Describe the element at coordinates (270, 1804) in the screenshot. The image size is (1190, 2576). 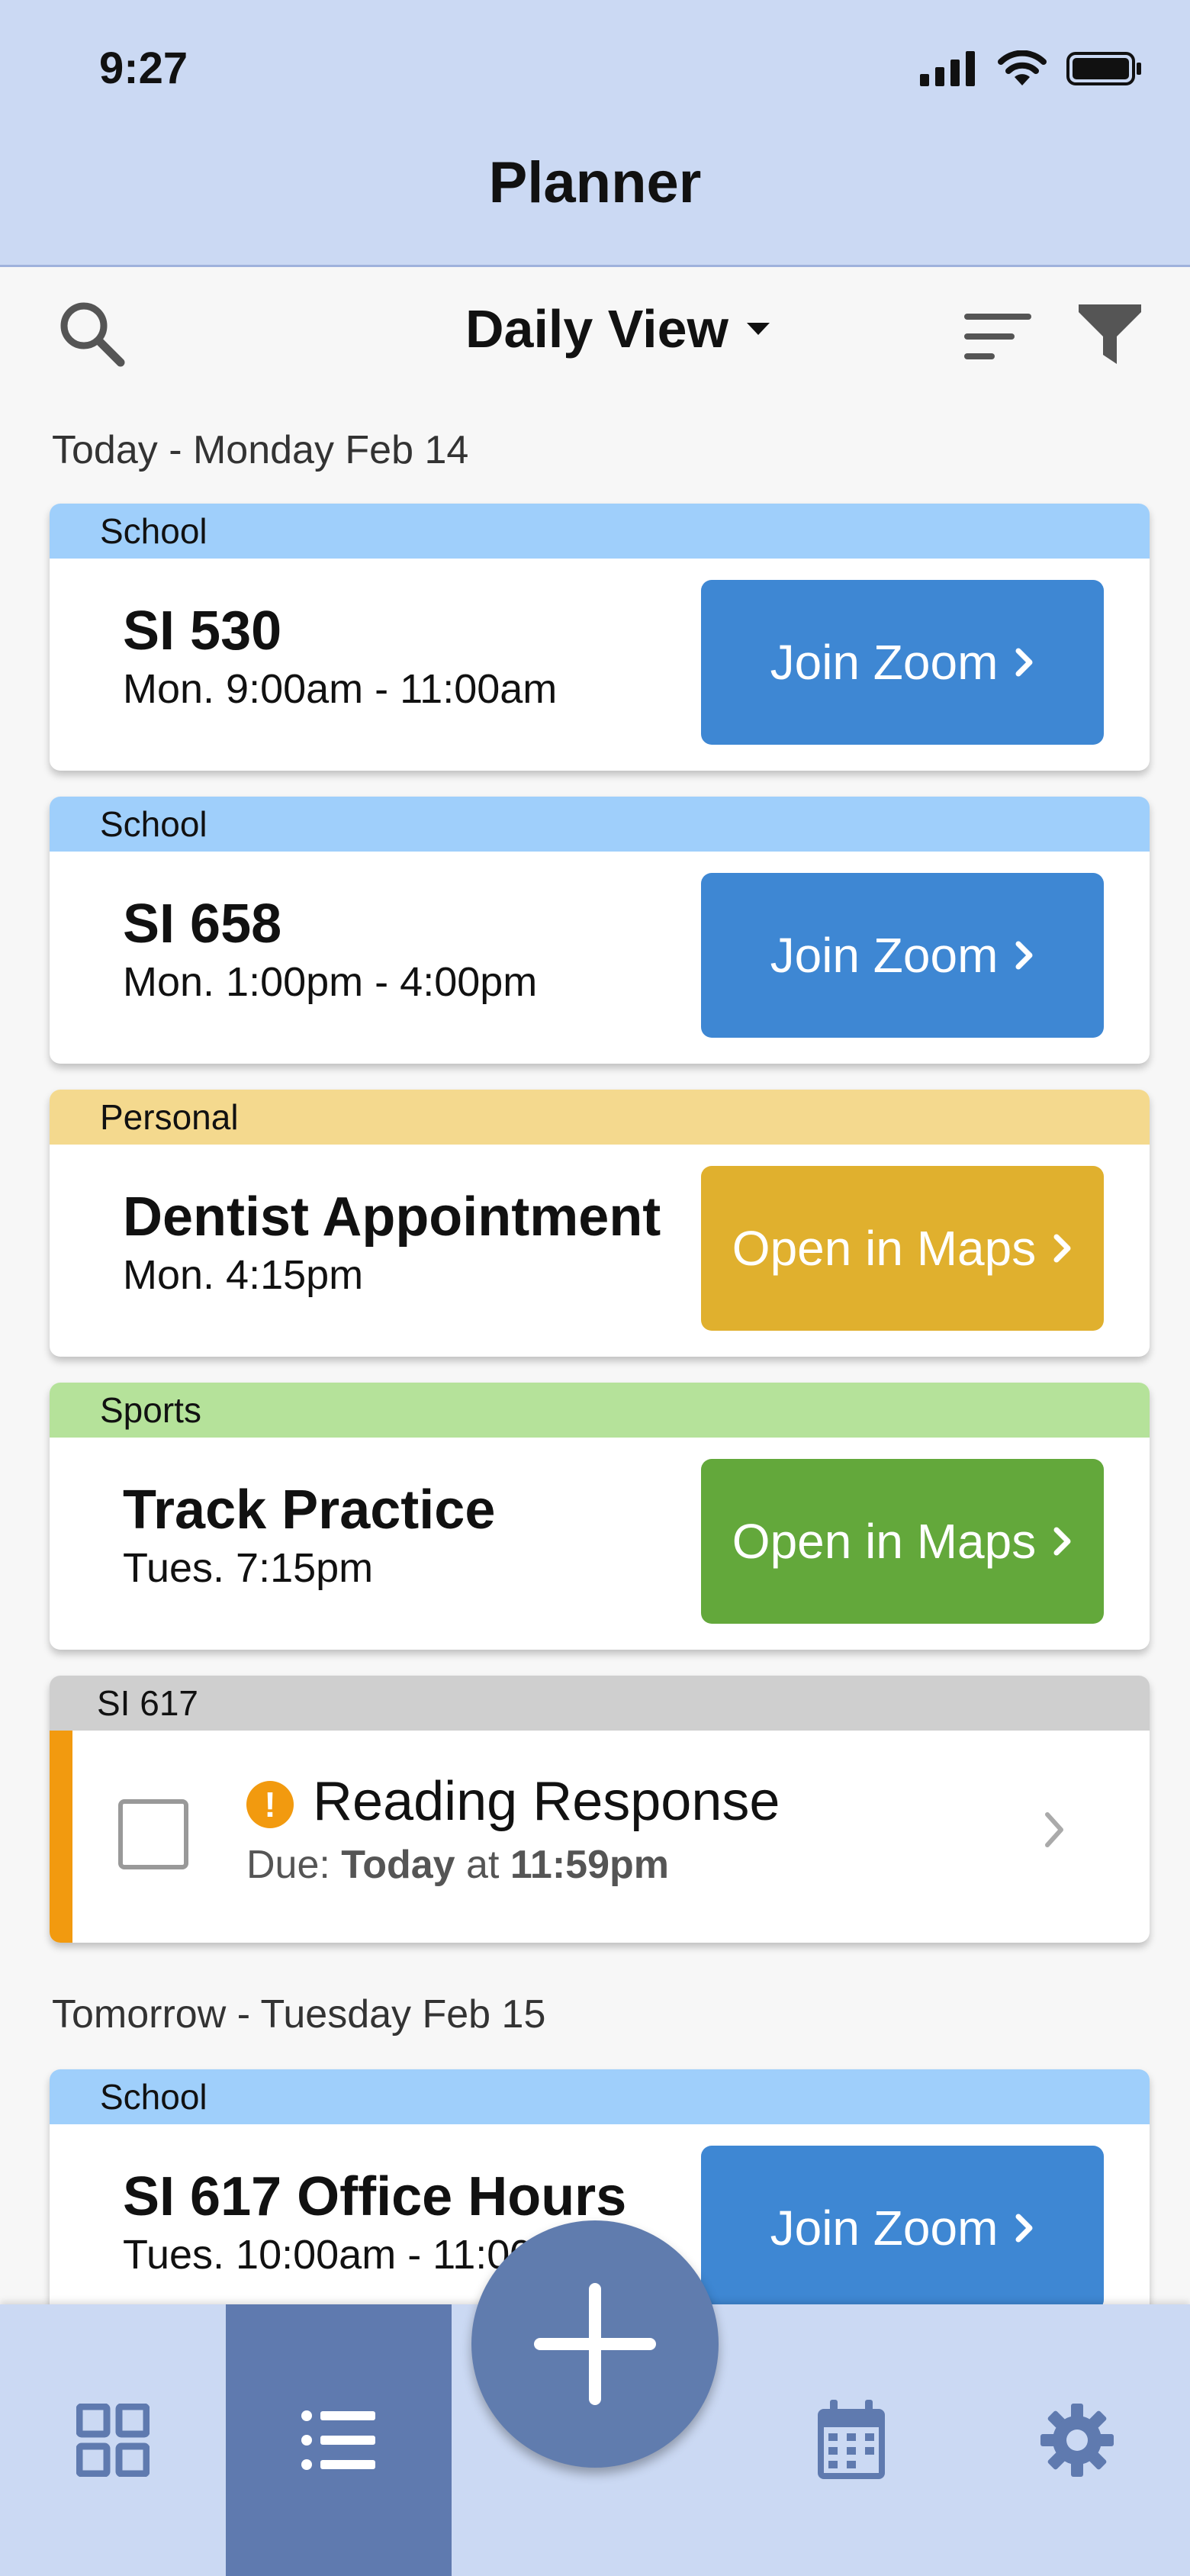
I see `alert-icon: !` at that location.